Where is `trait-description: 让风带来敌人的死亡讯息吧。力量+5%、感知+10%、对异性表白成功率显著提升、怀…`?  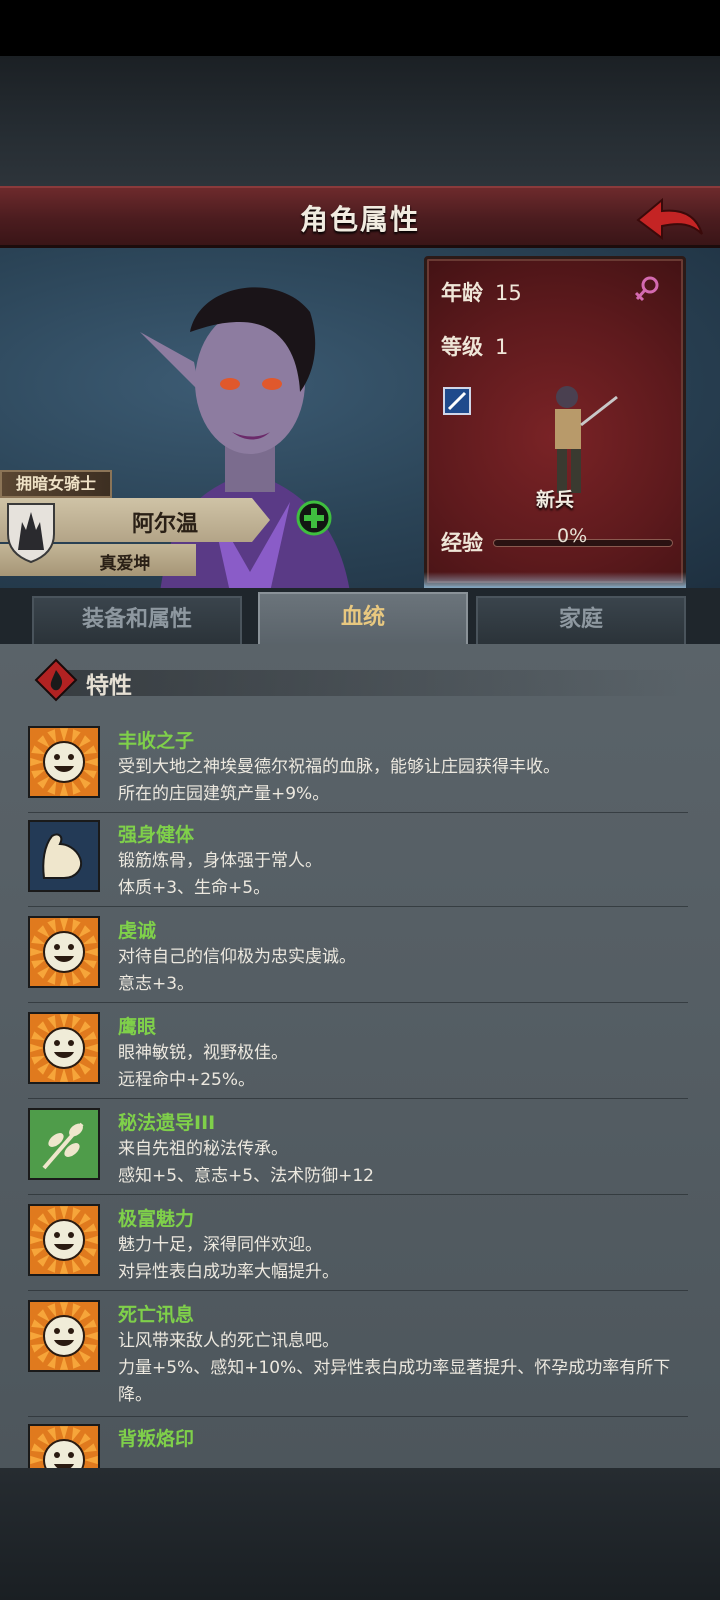 trait-description: 让风带来敌人的死亡讯息吧。力量+5%、感知+10%、对异性表白成功率显著提升、怀… is located at coordinates (403, 1368).